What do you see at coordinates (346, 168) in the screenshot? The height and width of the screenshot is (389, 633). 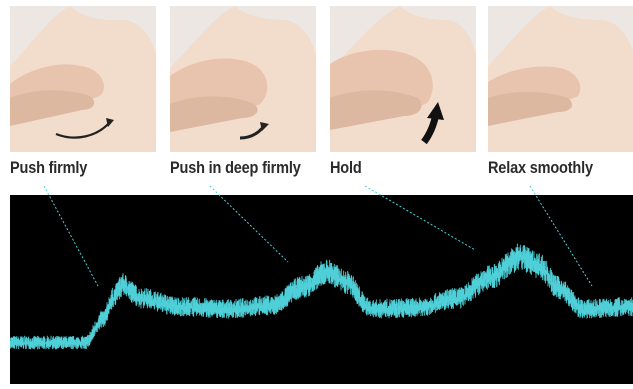 I see `step-label-hold: Hold` at bounding box center [346, 168].